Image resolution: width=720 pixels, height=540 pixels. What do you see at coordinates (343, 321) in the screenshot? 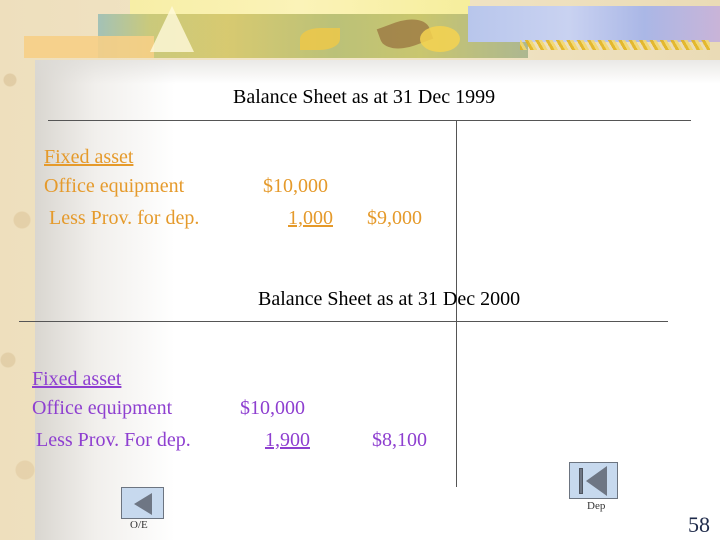
I see `t-account-horizontal-line-2000` at bounding box center [343, 321].